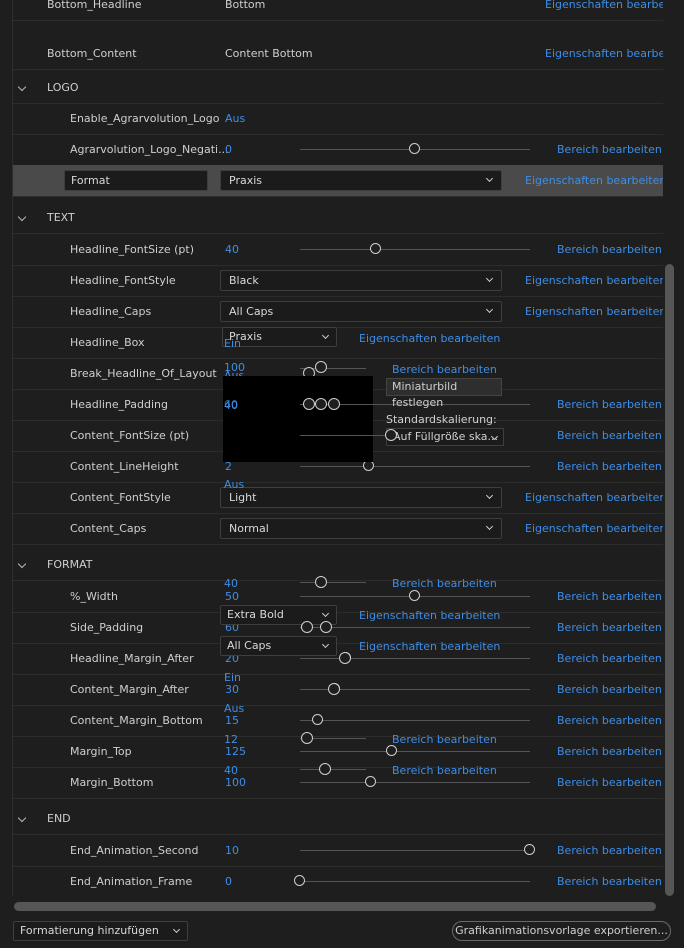  What do you see at coordinates (232, 627) in the screenshot?
I see `slider-value: 60` at bounding box center [232, 627].